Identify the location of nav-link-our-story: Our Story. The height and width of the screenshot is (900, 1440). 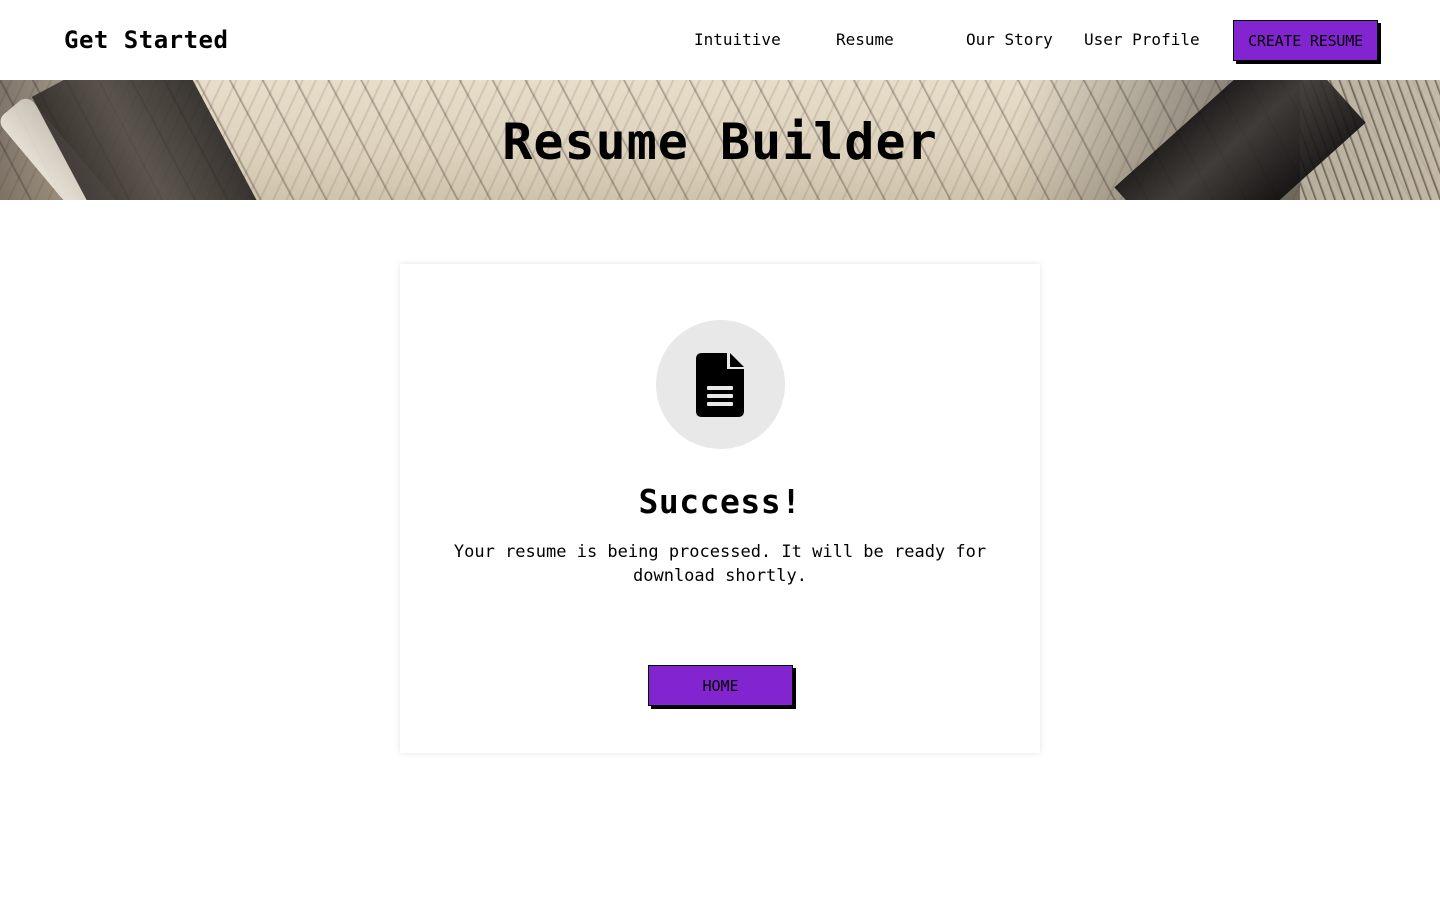
(1009, 40).